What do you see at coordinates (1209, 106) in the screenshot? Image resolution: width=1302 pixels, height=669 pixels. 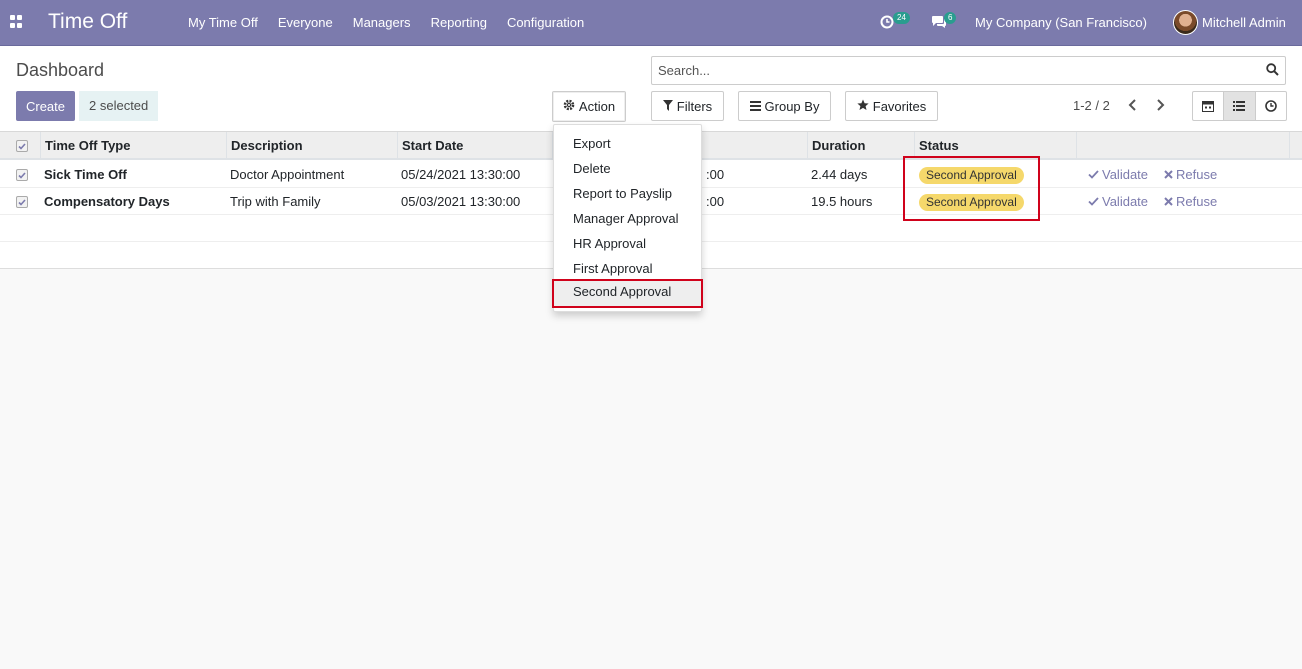 I see `calendar-view-icon` at bounding box center [1209, 106].